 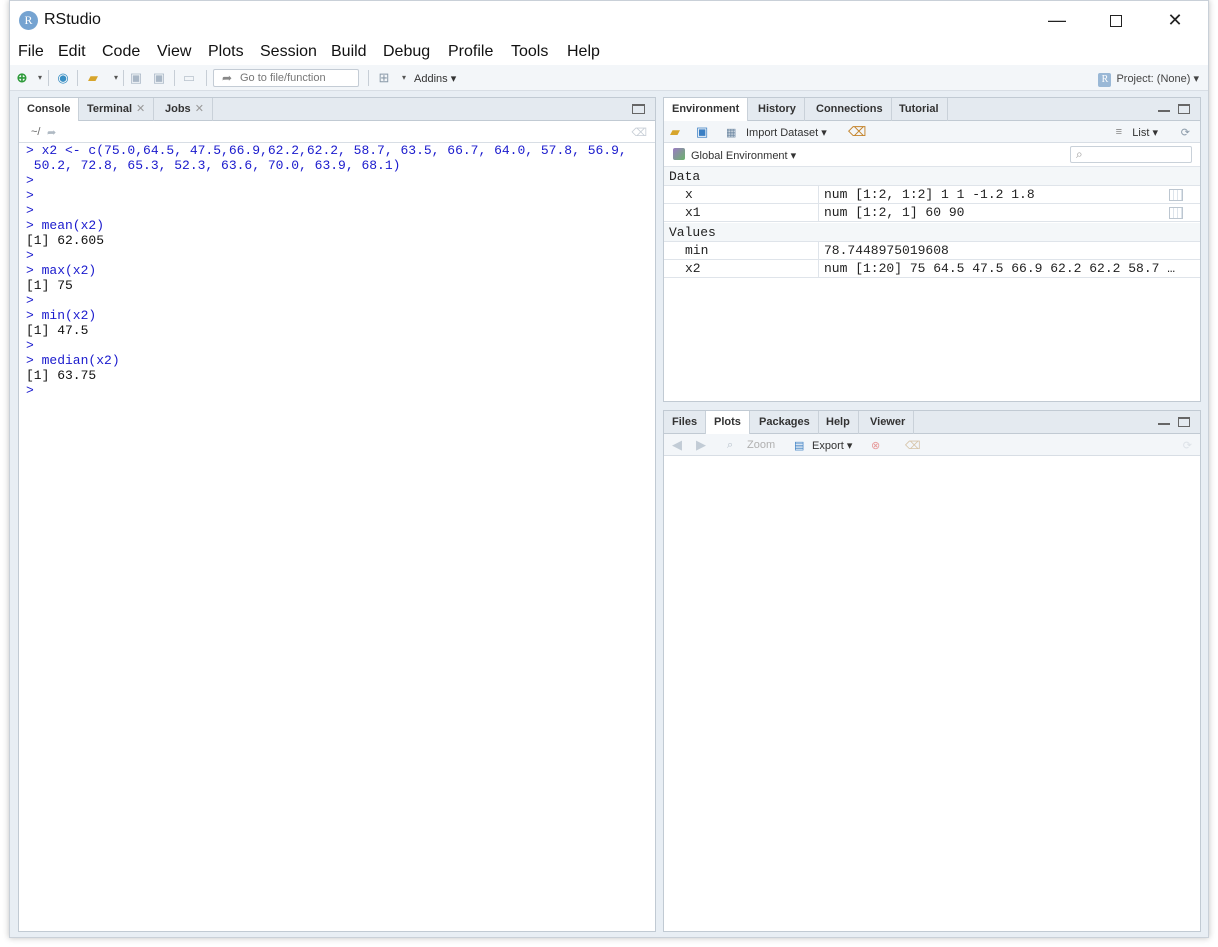 What do you see at coordinates (639, 132) in the screenshot?
I see `clear-console-icon: ⌫` at bounding box center [639, 132].